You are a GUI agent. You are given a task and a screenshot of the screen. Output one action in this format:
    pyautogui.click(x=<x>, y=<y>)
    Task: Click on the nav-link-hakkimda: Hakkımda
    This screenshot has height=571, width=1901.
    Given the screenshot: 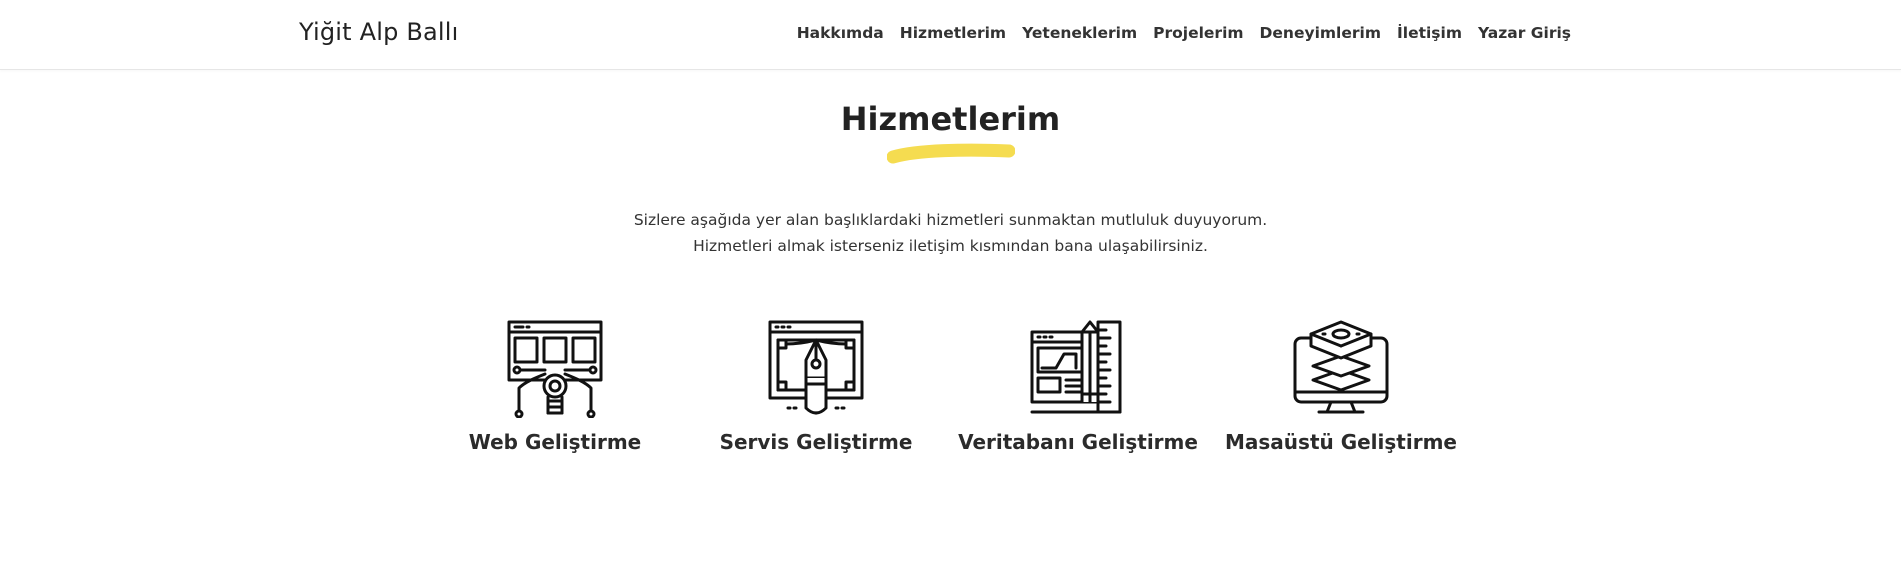 What is the action you would take?
    pyautogui.click(x=840, y=33)
    